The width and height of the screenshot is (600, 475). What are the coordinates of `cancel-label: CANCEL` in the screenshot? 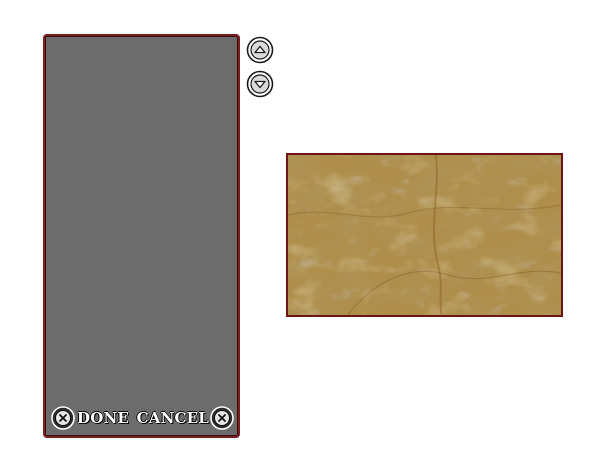 It's located at (172, 418).